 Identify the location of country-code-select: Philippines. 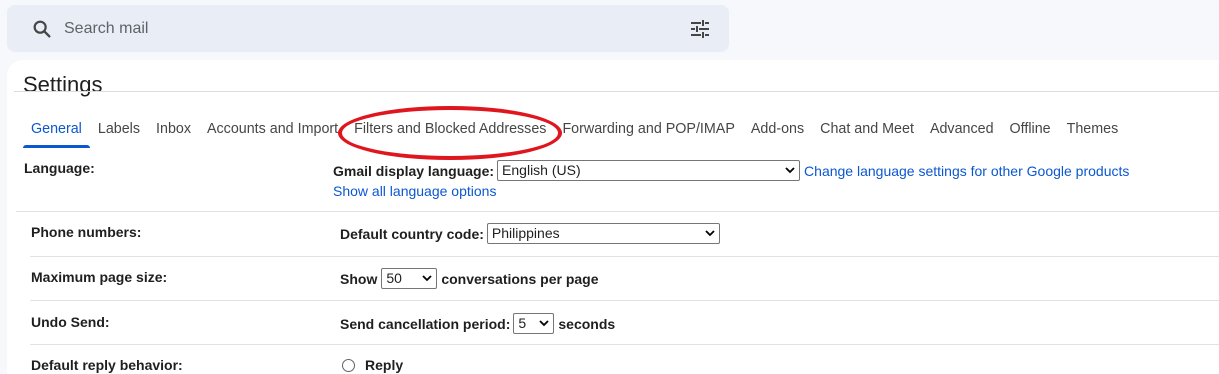
(603, 233).